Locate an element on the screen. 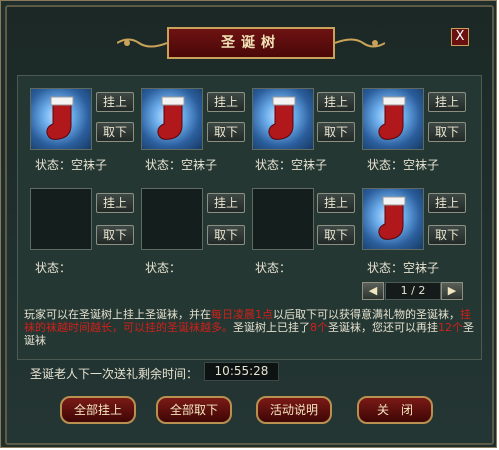 This screenshot has height=450, width=499. slot-2-status: 状态：空袜子 is located at coordinates (181, 165).